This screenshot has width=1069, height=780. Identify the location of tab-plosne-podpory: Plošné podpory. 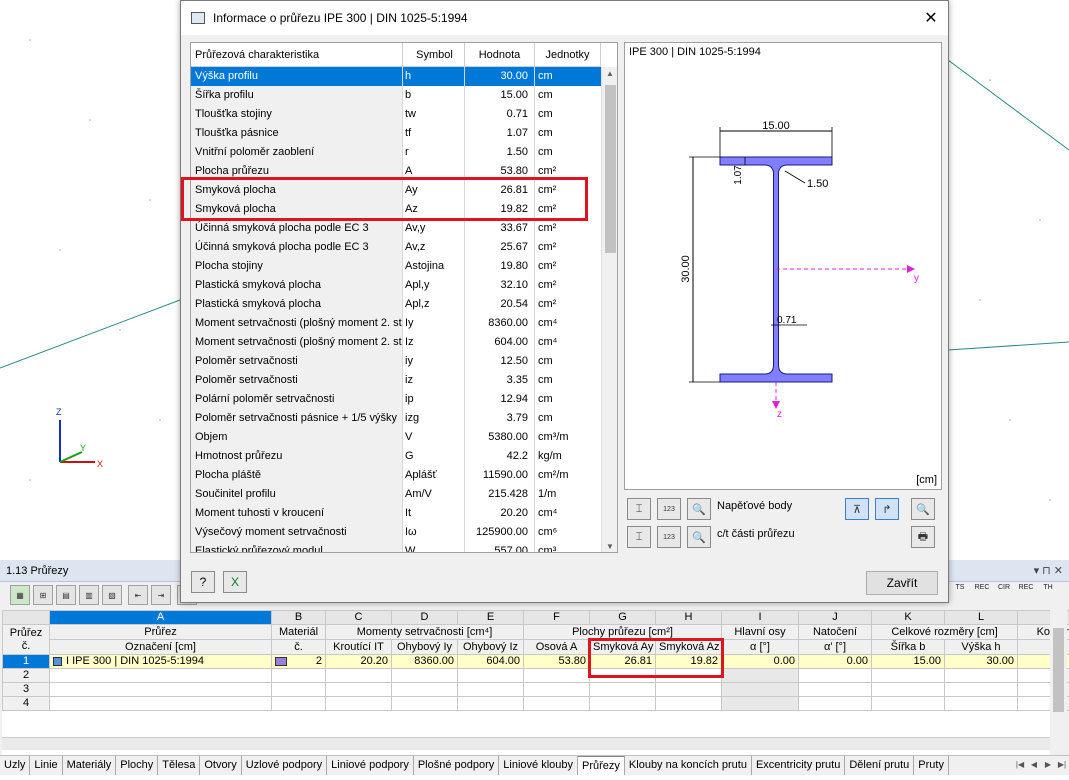
(456, 765).